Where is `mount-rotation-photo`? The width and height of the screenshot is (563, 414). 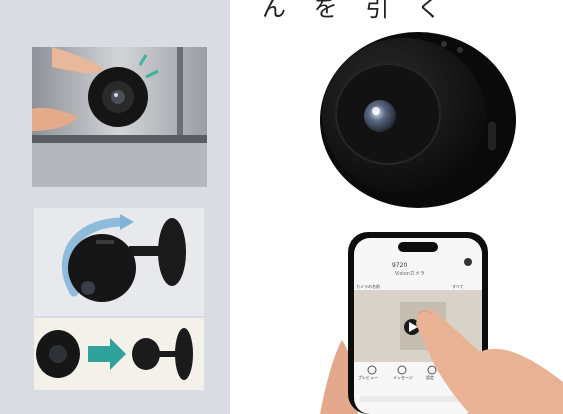
mount-rotation-photo is located at coordinates (119, 262).